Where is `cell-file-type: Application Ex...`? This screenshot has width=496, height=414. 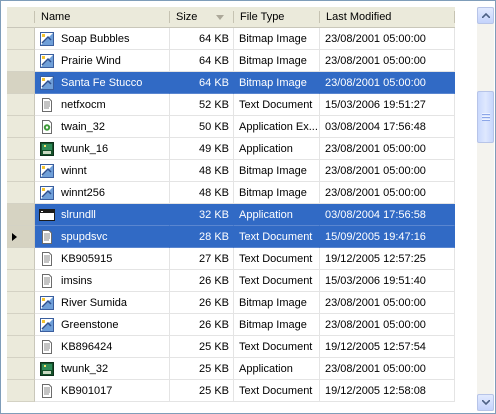 cell-file-type: Application Ex... is located at coordinates (277, 127).